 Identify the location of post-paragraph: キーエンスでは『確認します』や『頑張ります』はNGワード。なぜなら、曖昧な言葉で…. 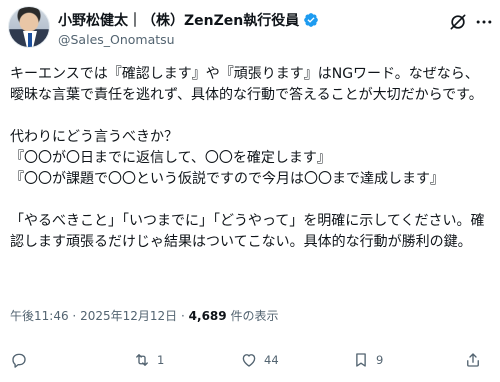
(246, 84).